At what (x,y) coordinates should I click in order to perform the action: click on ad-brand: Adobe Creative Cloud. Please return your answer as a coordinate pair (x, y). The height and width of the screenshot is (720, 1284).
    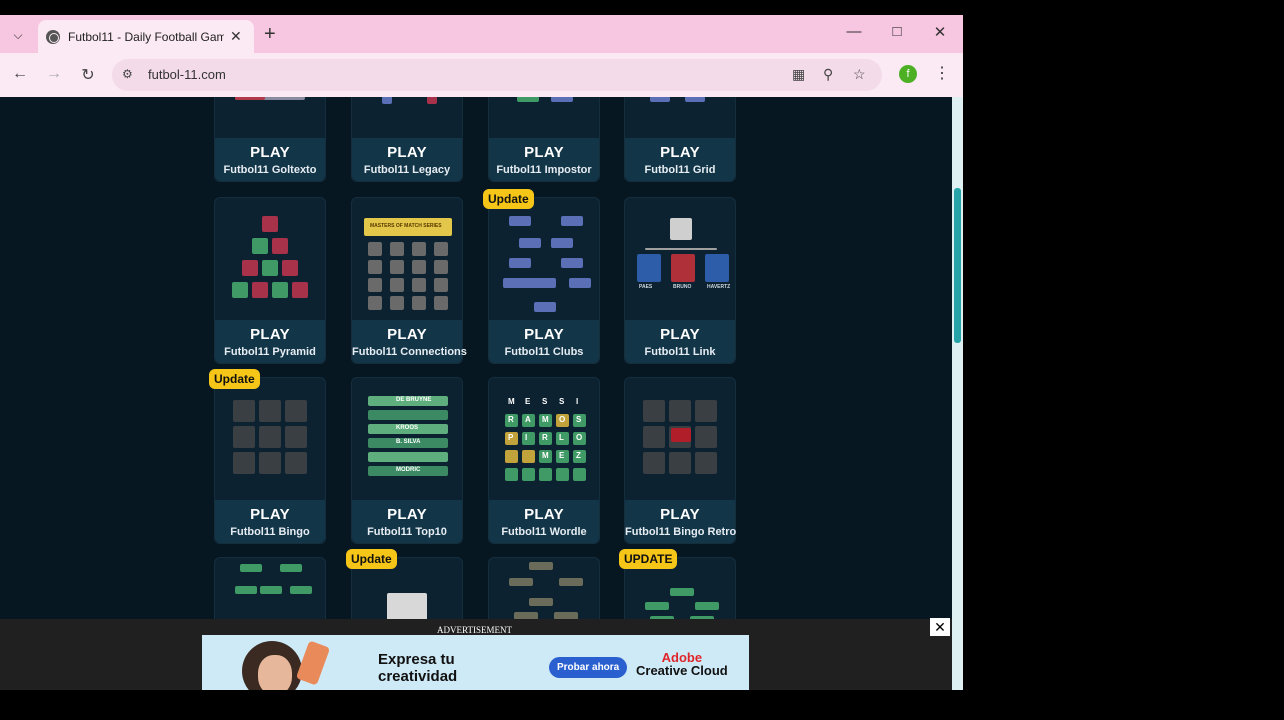
    Looking at the image, I should click on (682, 664).